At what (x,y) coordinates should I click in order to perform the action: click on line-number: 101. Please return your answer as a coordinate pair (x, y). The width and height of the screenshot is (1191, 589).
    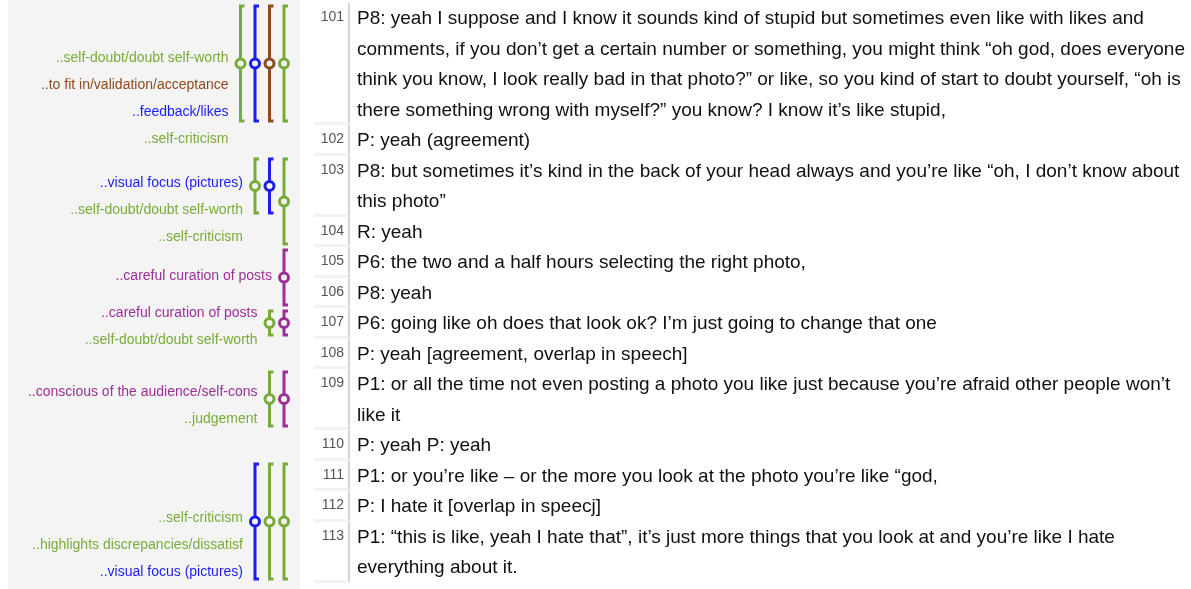
    Looking at the image, I should click on (332, 16).